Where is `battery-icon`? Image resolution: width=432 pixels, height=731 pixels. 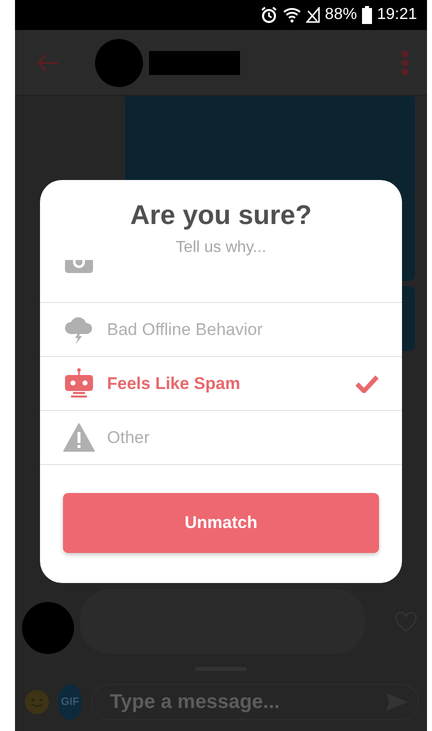 battery-icon is located at coordinates (367, 15).